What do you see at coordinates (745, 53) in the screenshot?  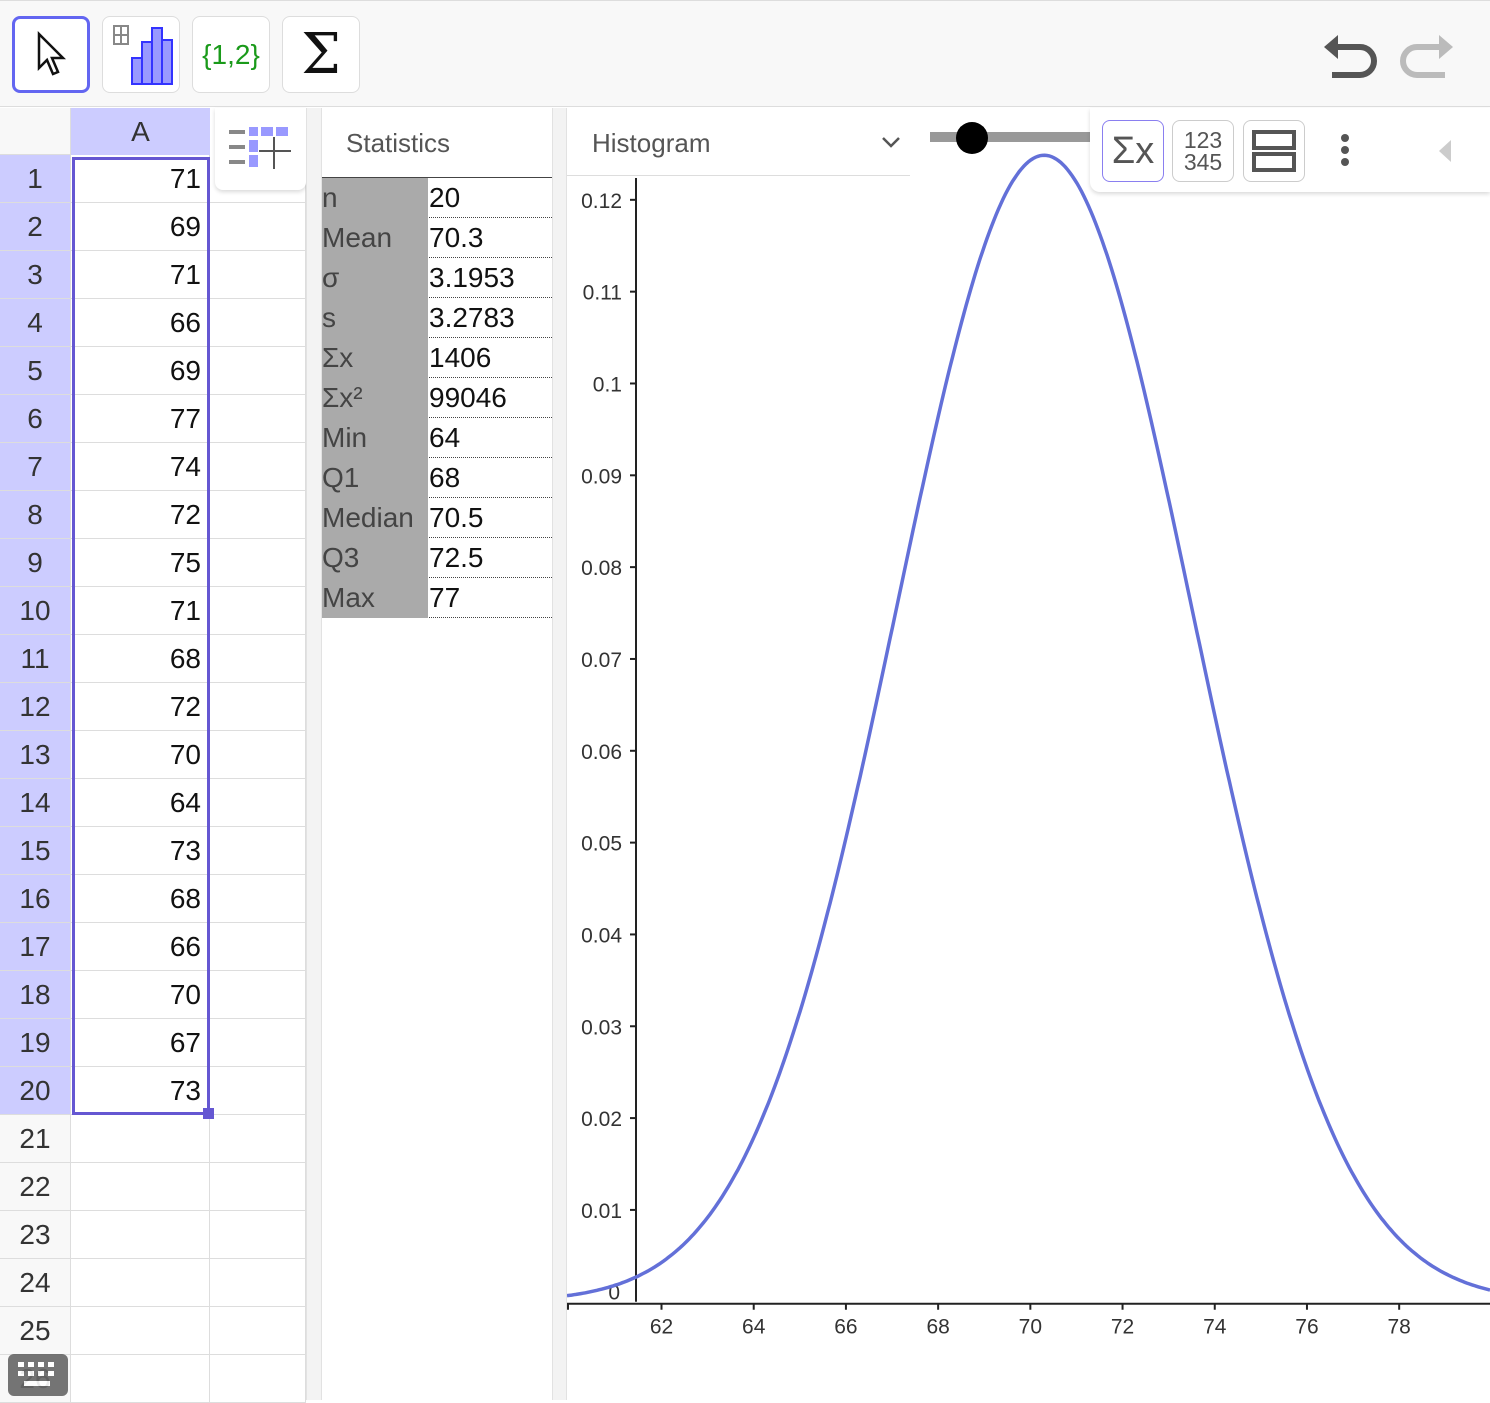 I see `toolbar: {1,2} Σ` at bounding box center [745, 53].